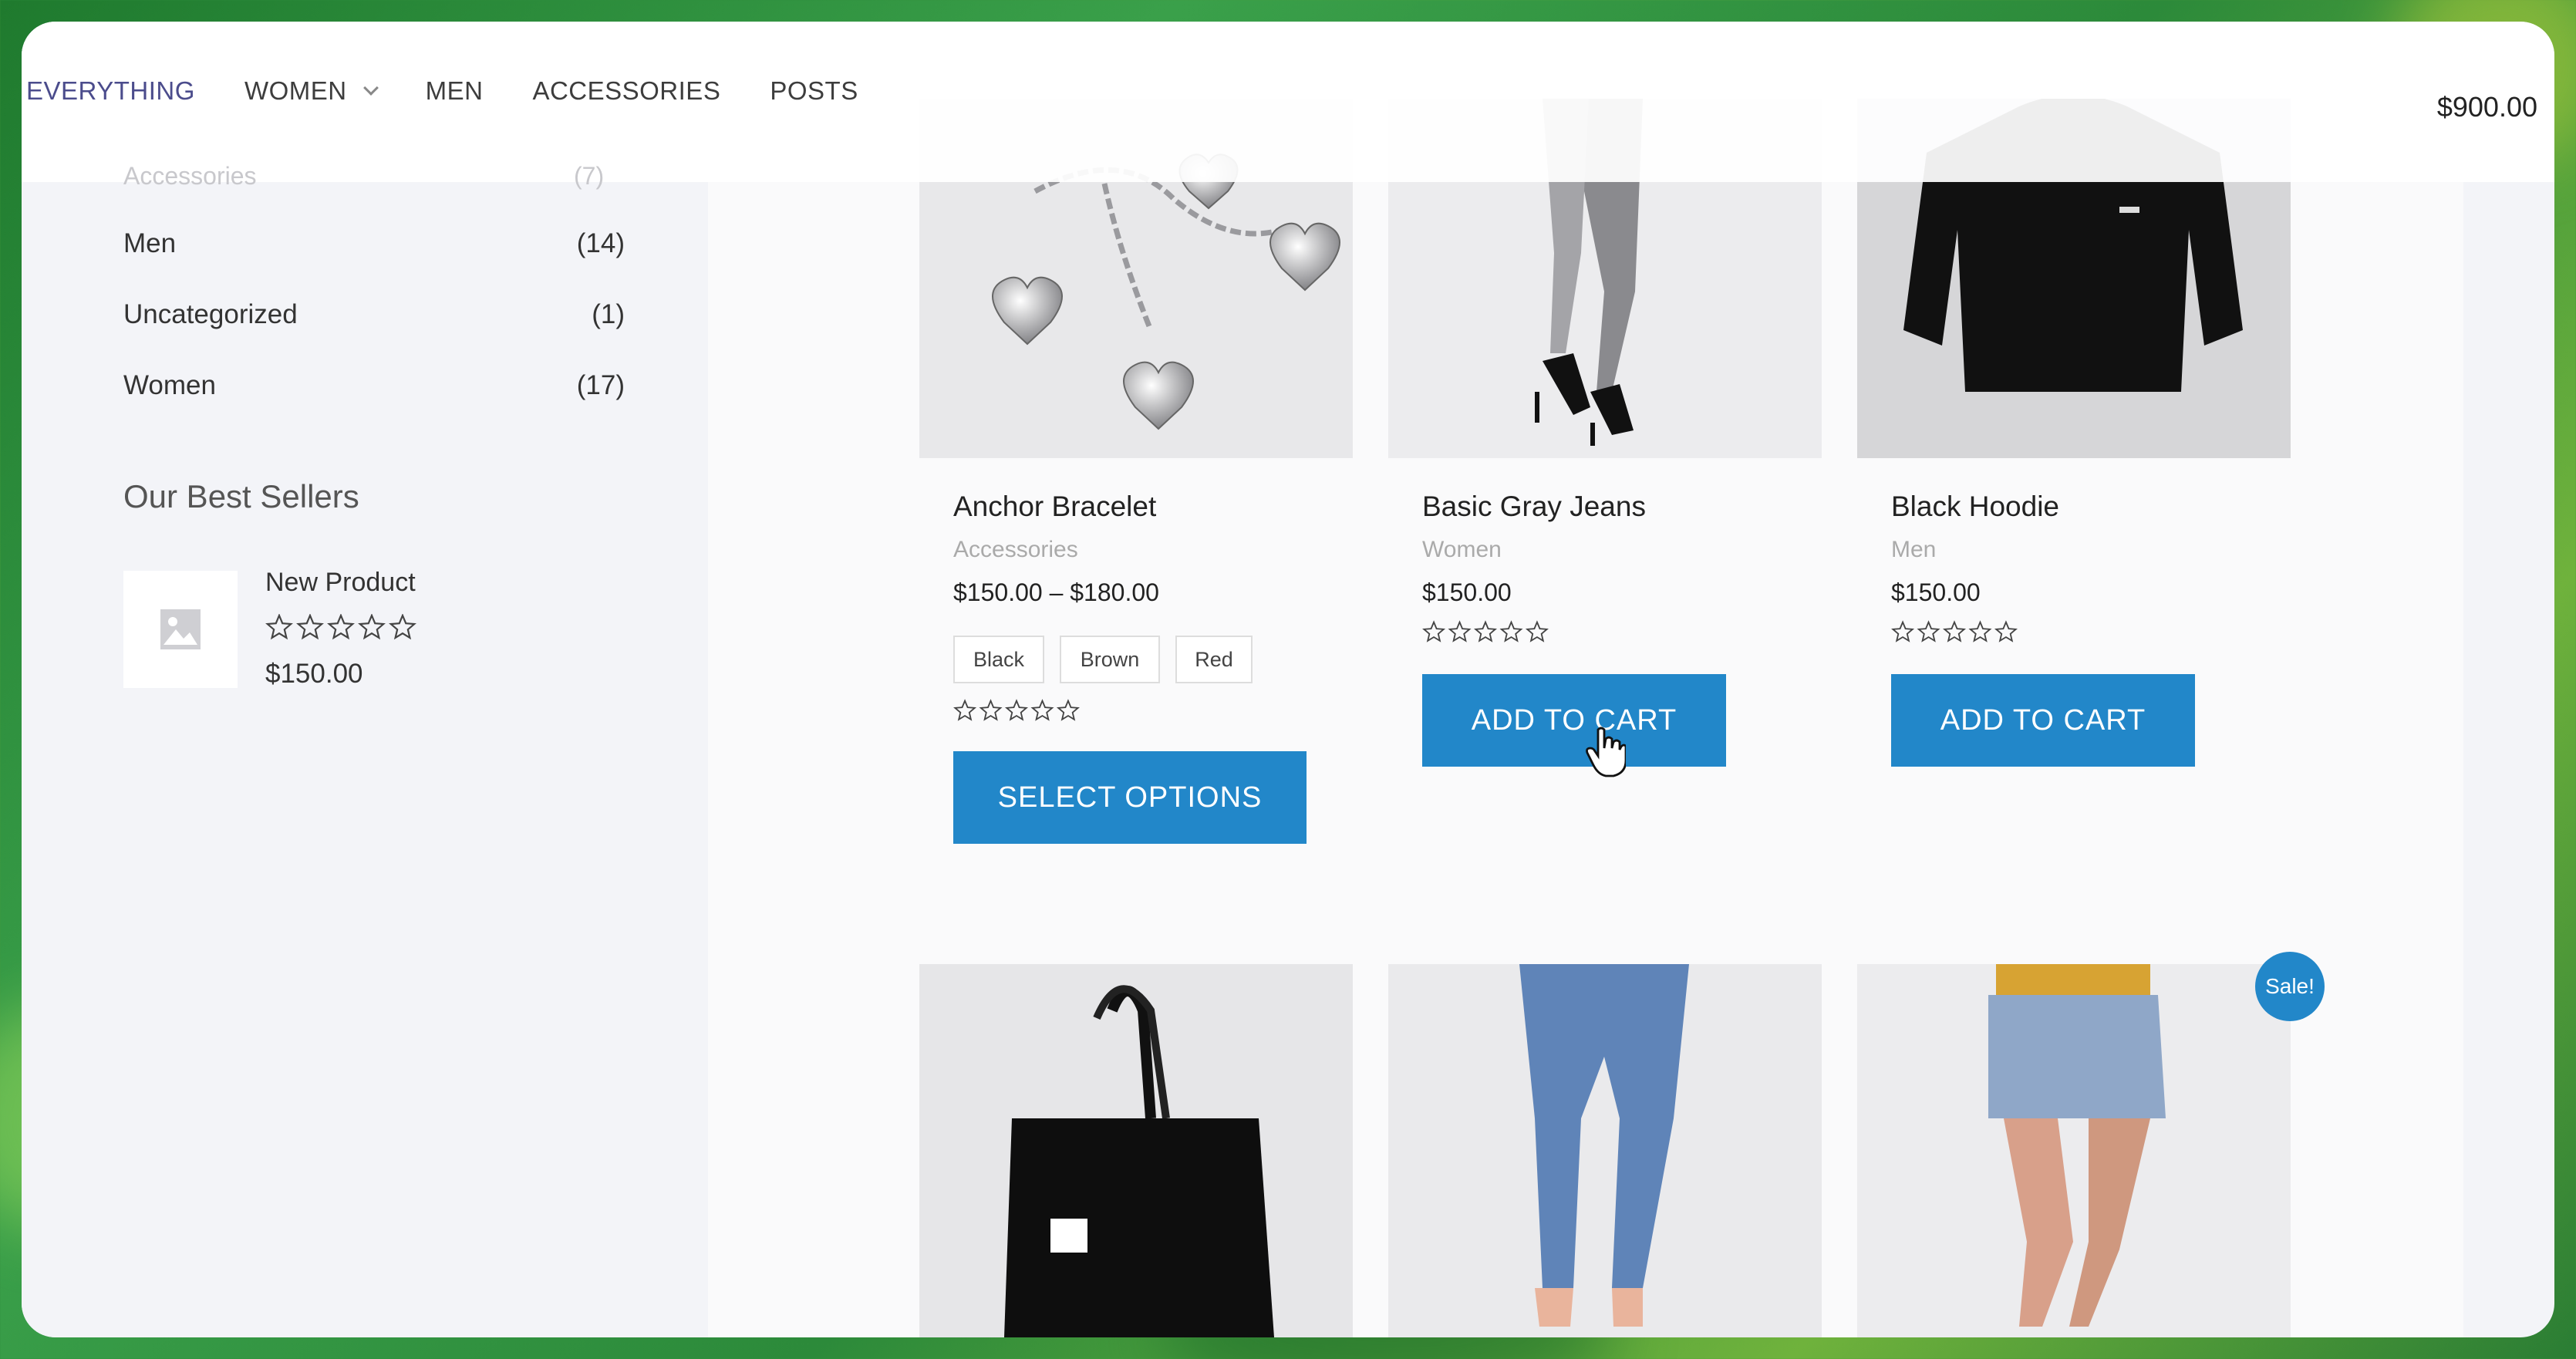  I want to click on nav-everything: EVERYTHING, so click(110, 91).